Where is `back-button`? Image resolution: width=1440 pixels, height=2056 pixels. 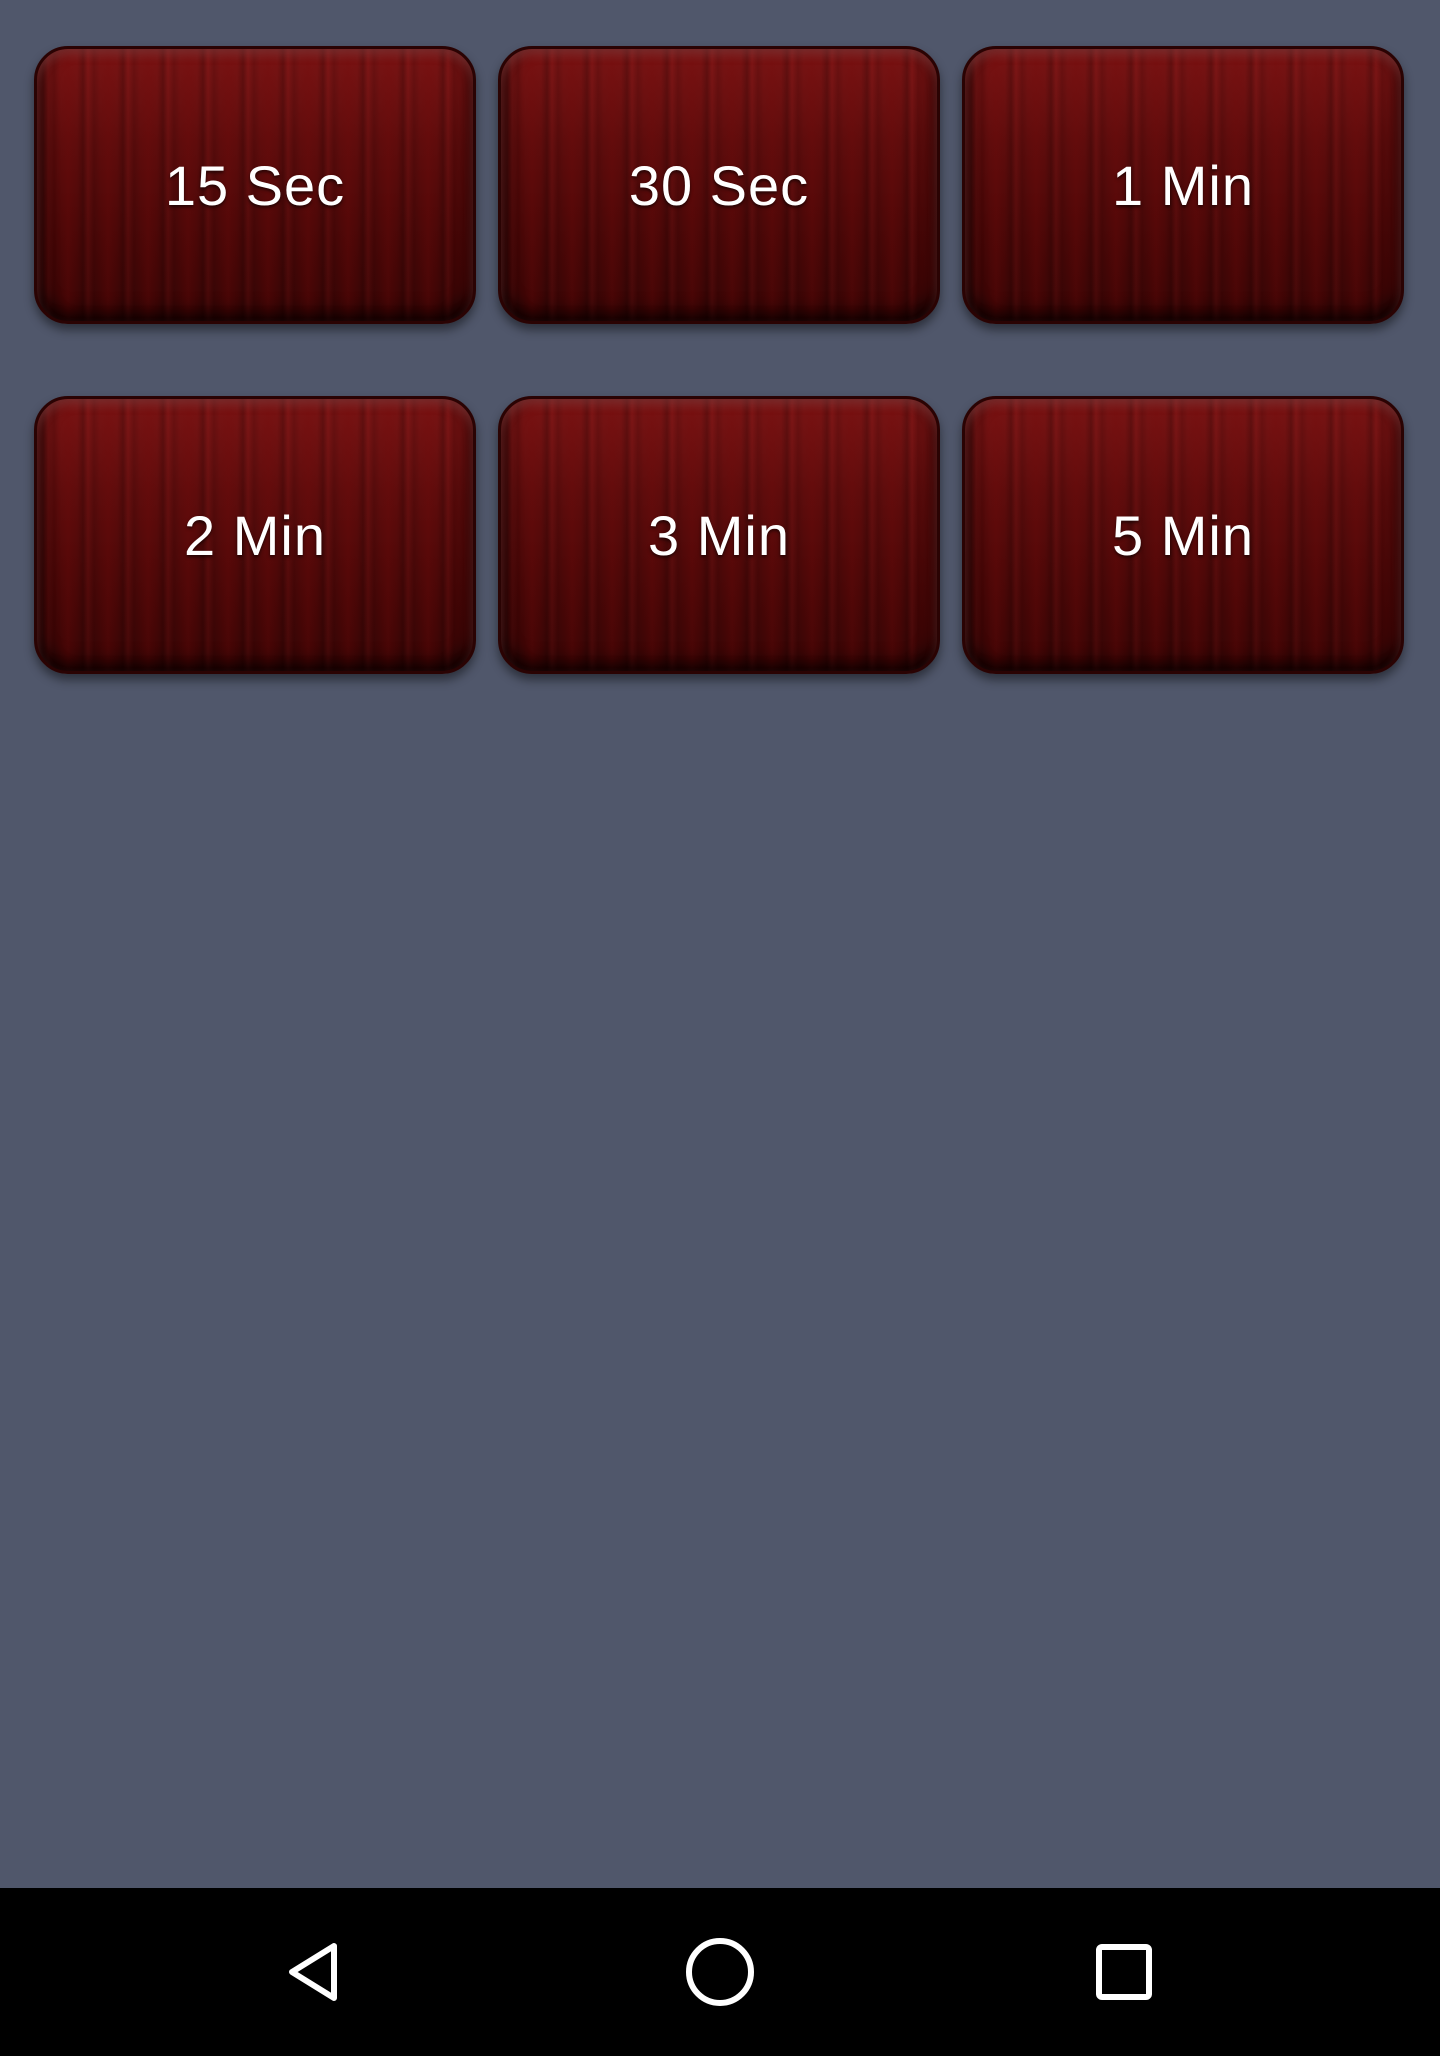
back-button is located at coordinates (316, 1972).